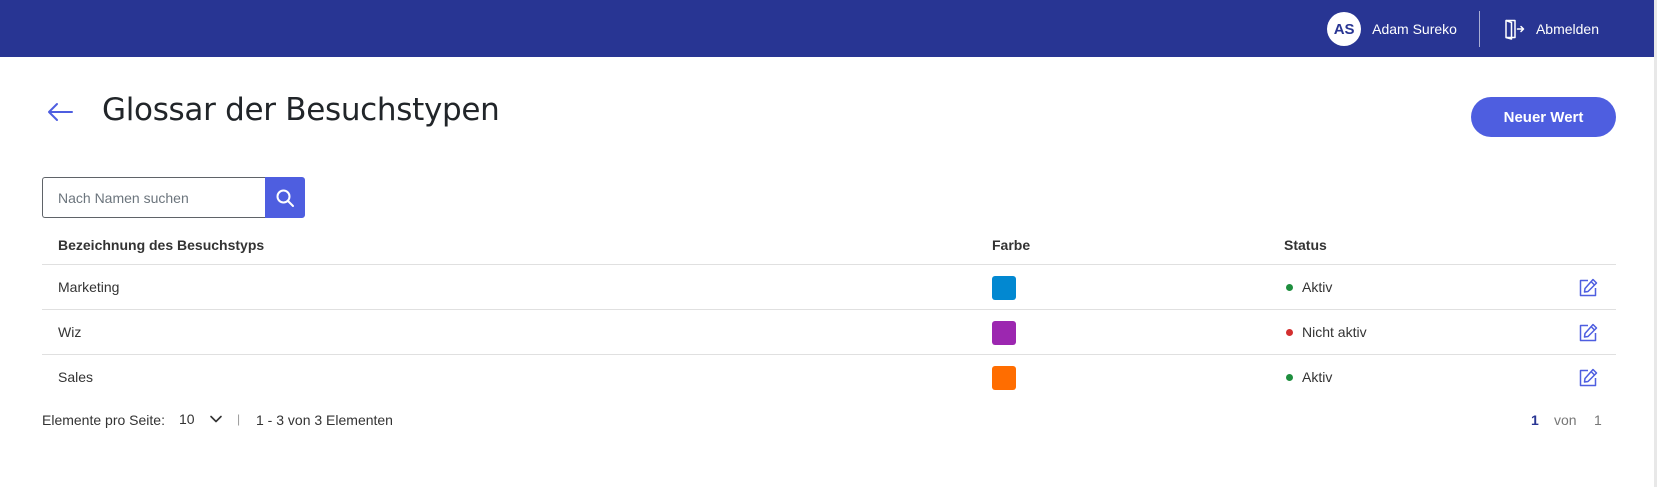 Image resolution: width=1657 pixels, height=487 pixels. I want to click on user-area: AS Adam Sureko Abmelden, so click(1463, 29).